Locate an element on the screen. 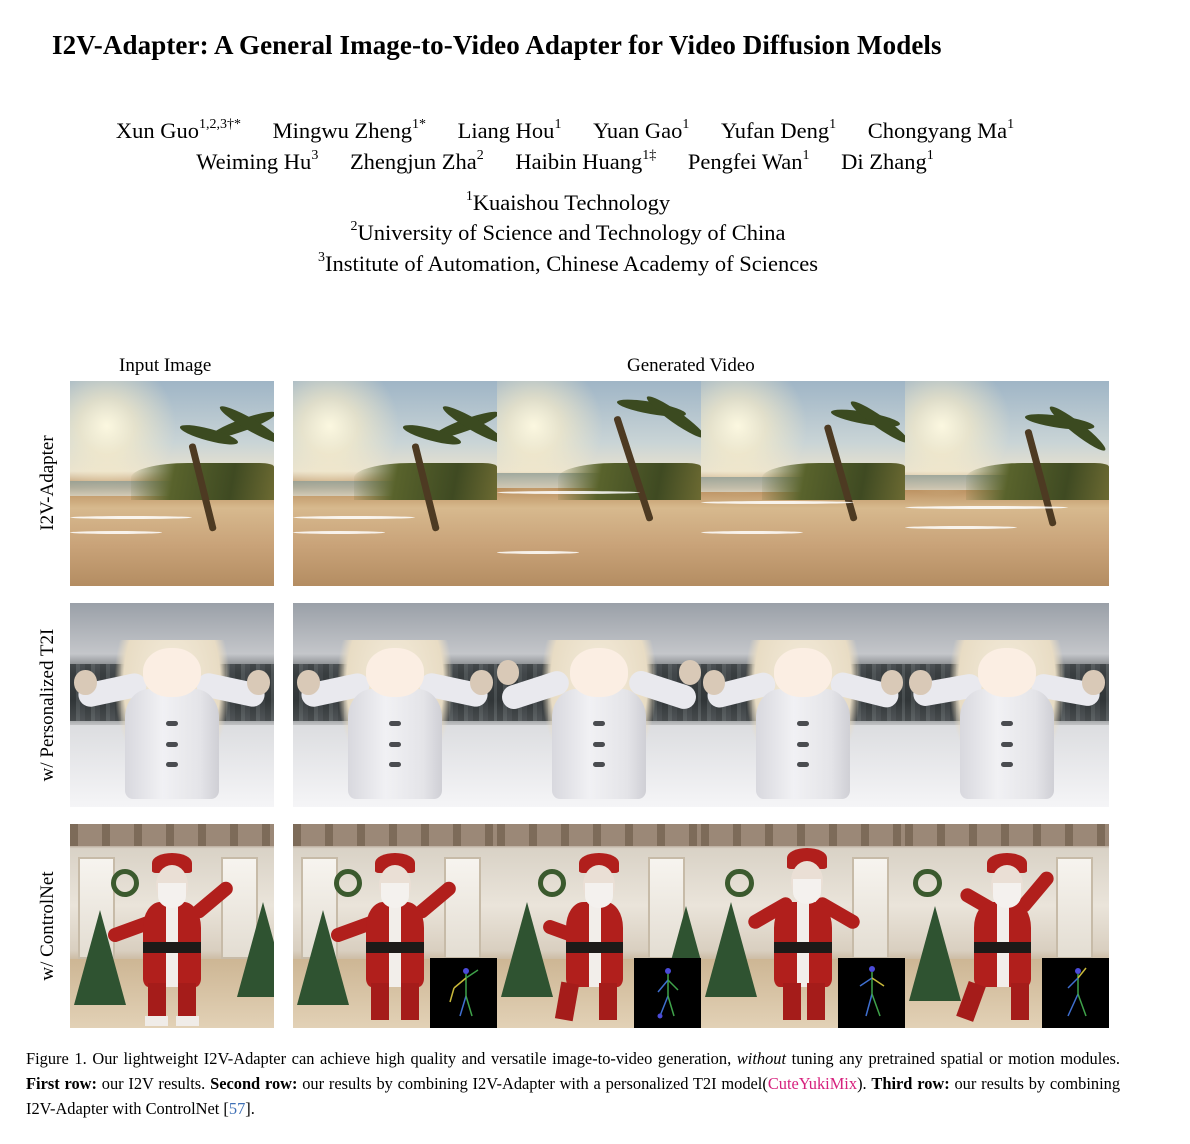 The width and height of the screenshot is (1190, 1144). author-affiliation-mark: 1,2,3†* is located at coordinates (219, 124).